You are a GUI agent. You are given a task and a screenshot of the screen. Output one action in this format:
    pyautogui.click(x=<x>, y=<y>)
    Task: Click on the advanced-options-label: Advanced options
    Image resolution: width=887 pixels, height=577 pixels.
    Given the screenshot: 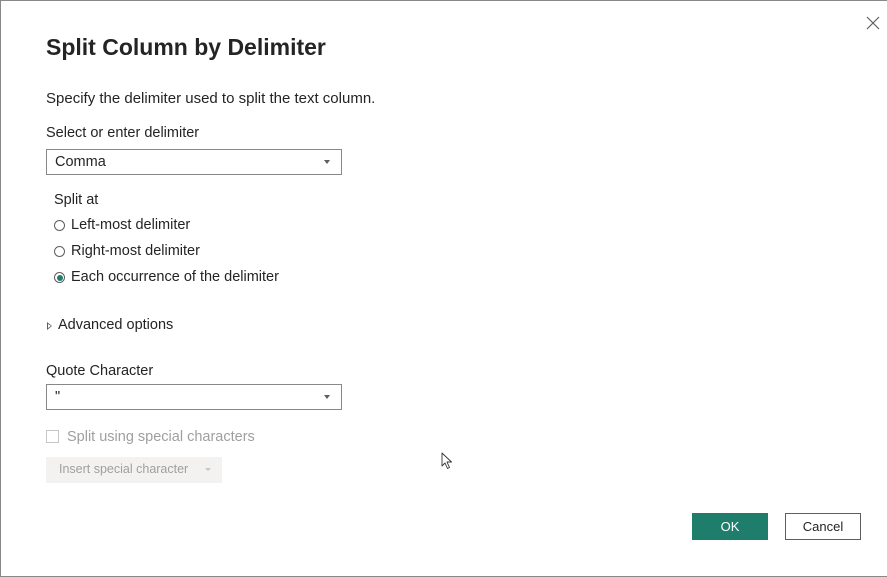 What is the action you would take?
    pyautogui.click(x=116, y=325)
    